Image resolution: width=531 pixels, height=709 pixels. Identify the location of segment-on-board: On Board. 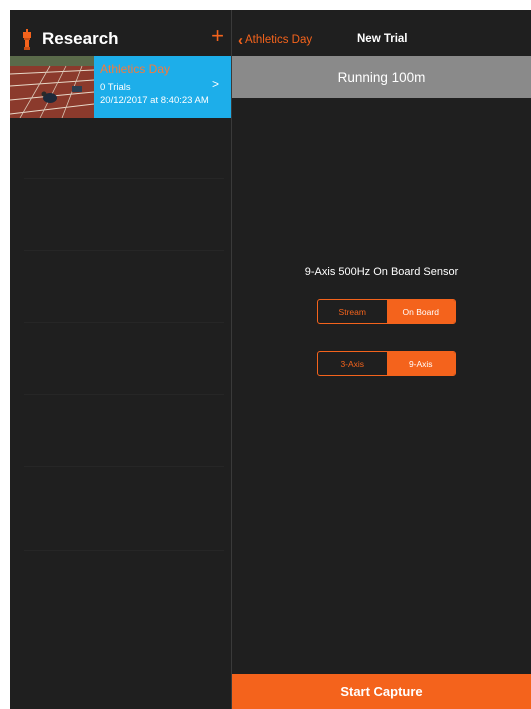
(420, 311).